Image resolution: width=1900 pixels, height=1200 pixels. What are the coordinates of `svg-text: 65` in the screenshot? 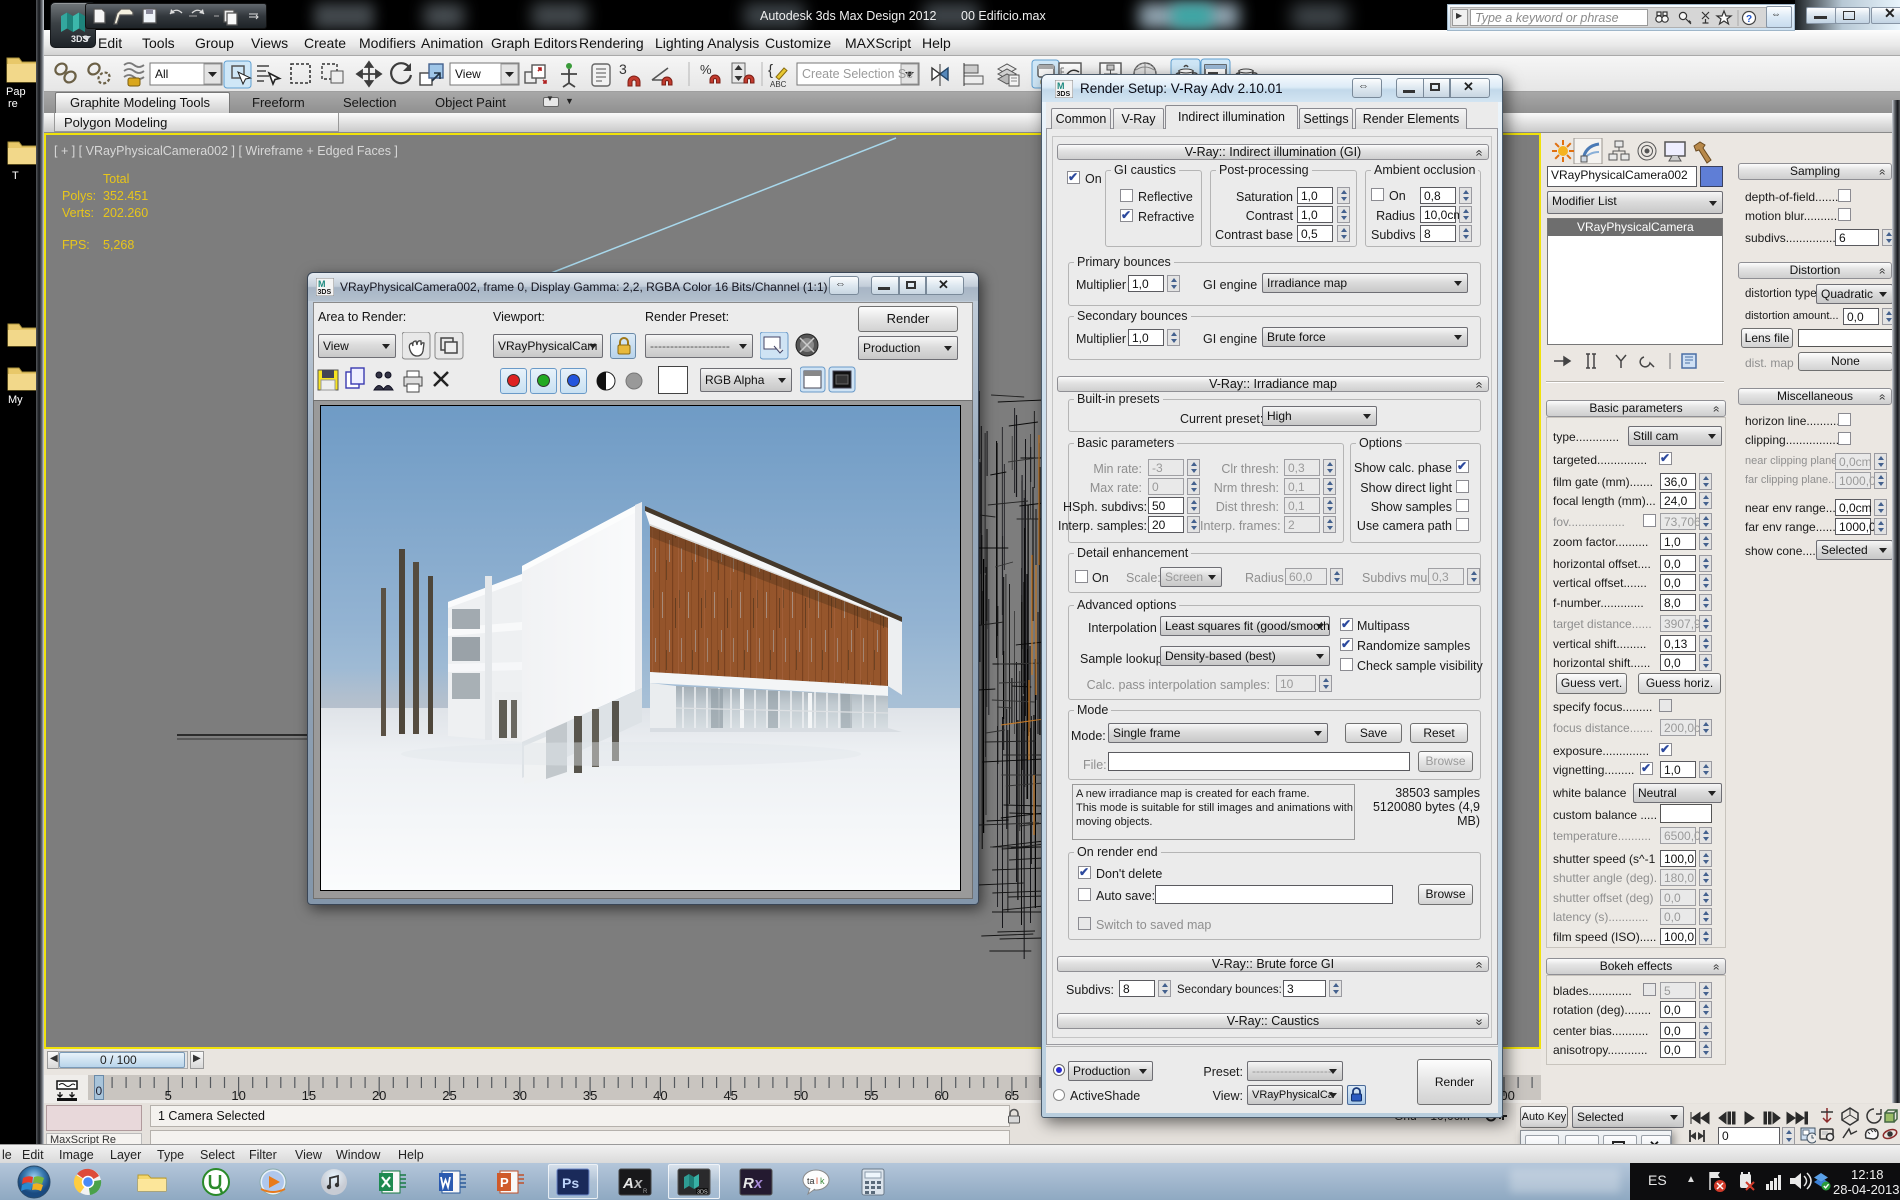 It's located at (1012, 1095).